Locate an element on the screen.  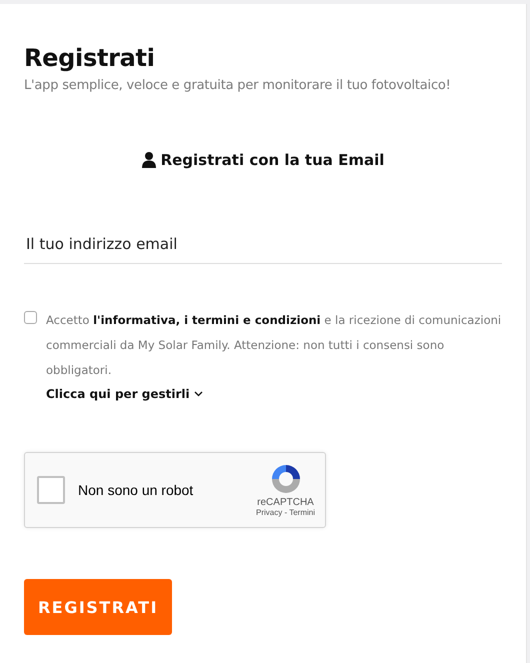
captcha-label: Non sono un robot is located at coordinates (136, 490).